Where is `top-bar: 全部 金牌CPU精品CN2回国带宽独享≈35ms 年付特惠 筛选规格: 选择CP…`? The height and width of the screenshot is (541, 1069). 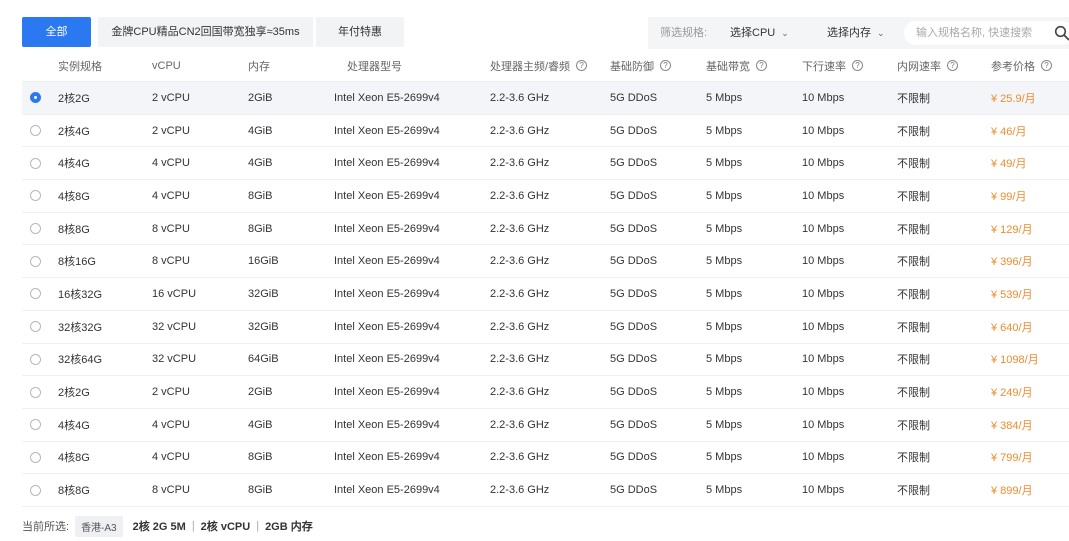 top-bar: 全部 金牌CPU精品CN2回国带宽独享≈35ms 年付特惠 筛选规格: 选择CP… is located at coordinates (534, 25).